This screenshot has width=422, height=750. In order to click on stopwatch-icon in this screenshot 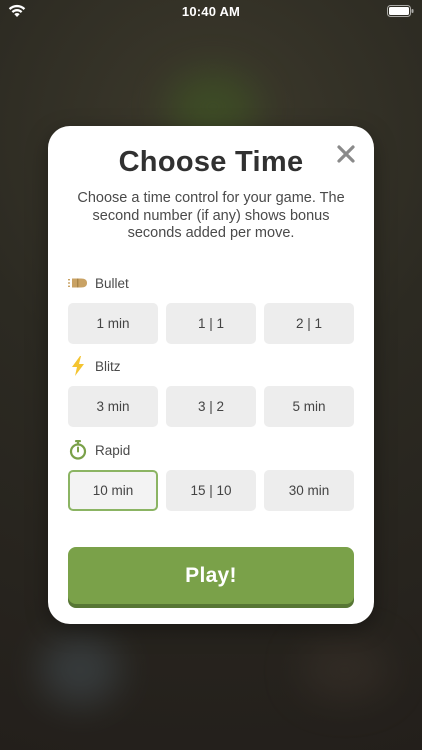, I will do `click(78, 450)`.